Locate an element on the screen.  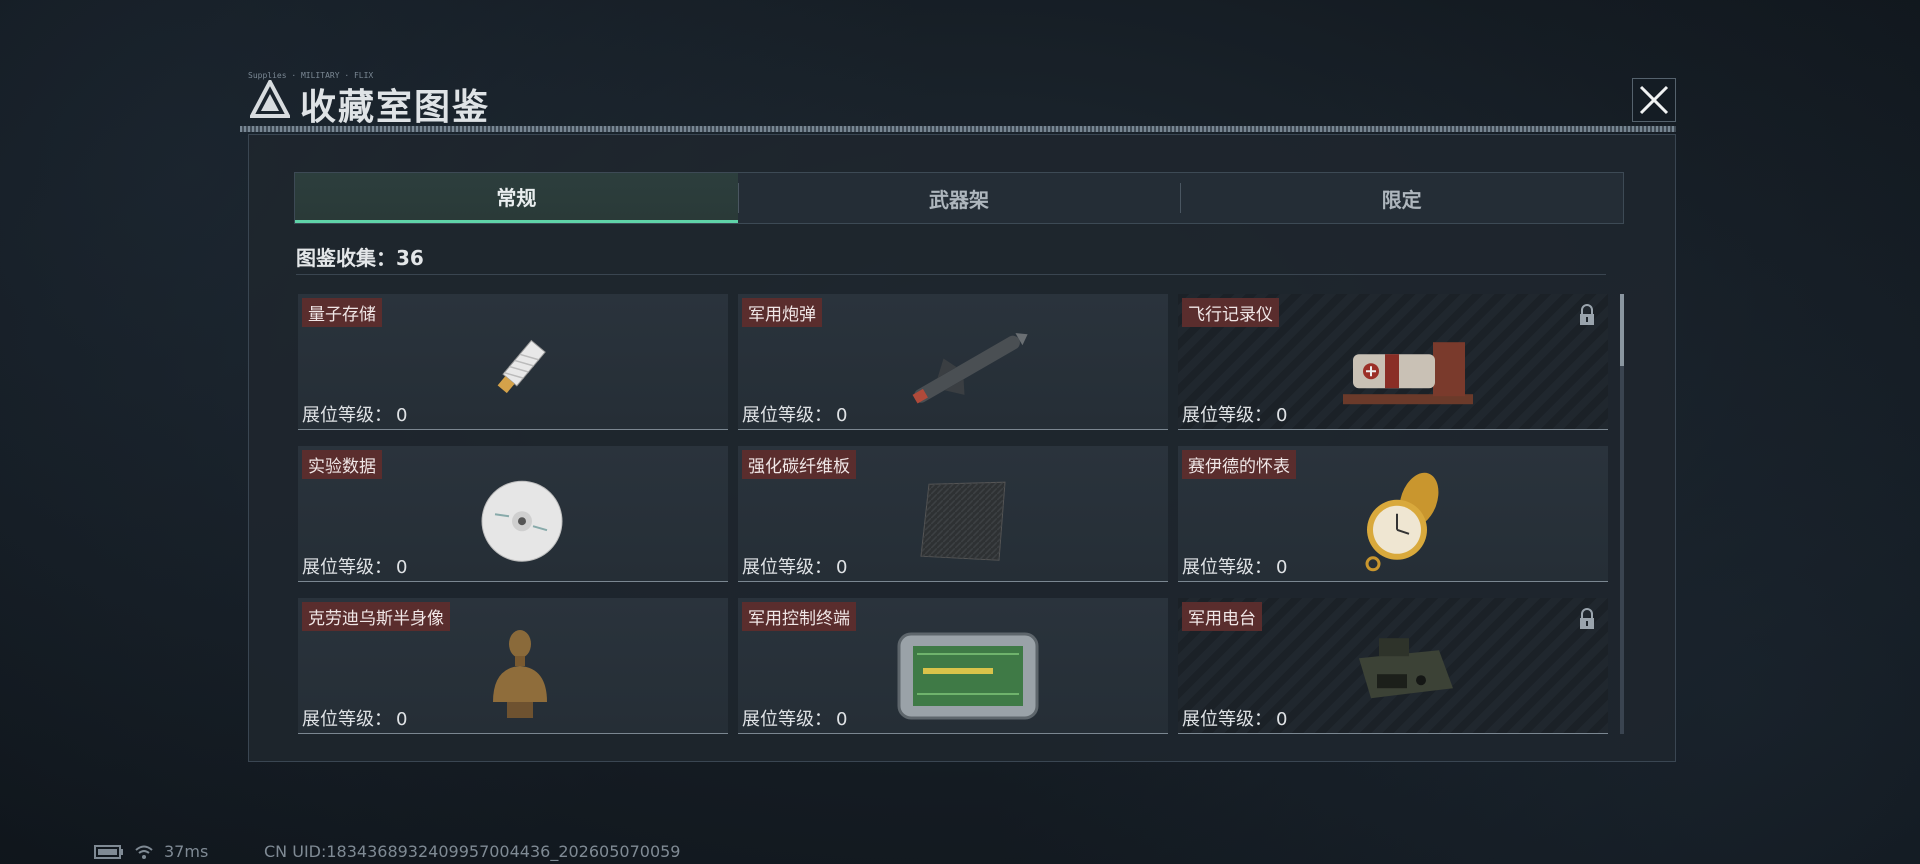
collection-count: 图鉴收集：36 is located at coordinates (360, 256).